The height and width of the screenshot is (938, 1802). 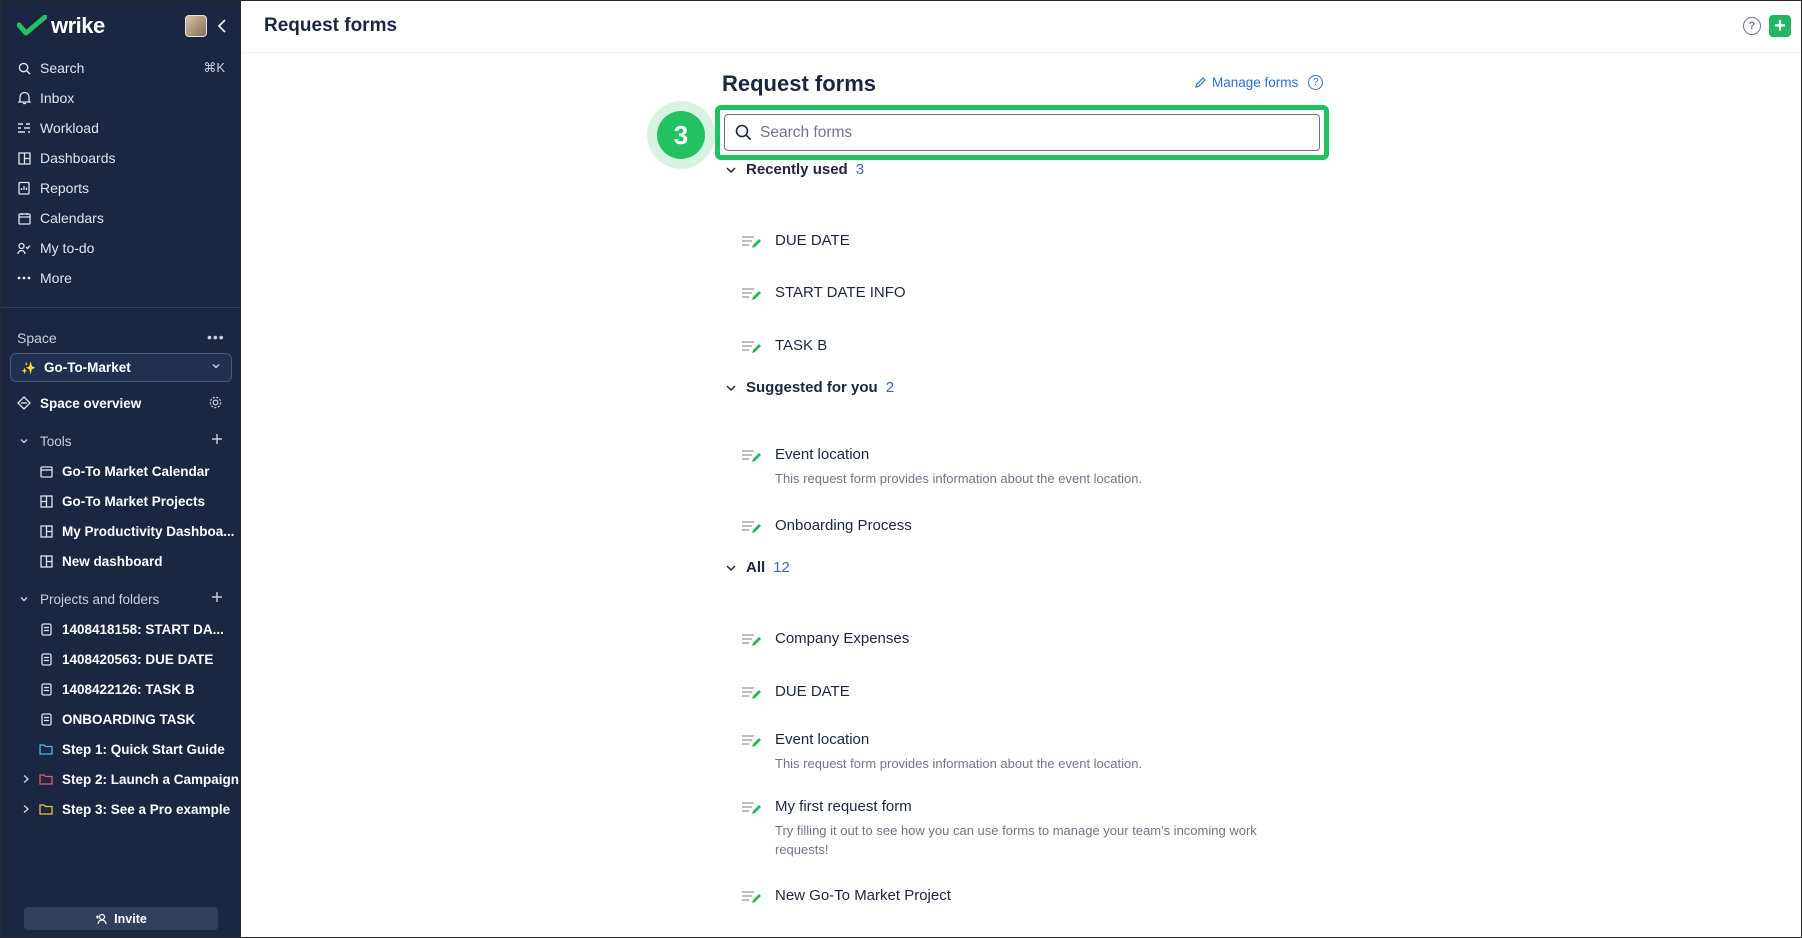 I want to click on nav-more: More, so click(x=121, y=278).